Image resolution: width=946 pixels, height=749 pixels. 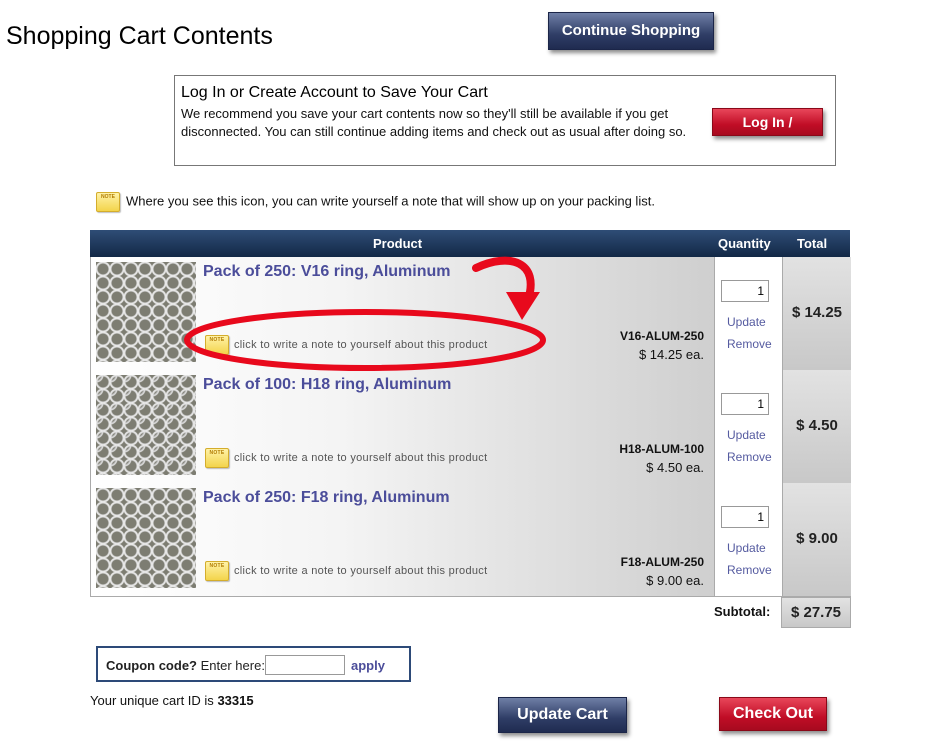 I want to click on coupon-box: Coupon code? Enter here: apply, so click(x=253, y=664).